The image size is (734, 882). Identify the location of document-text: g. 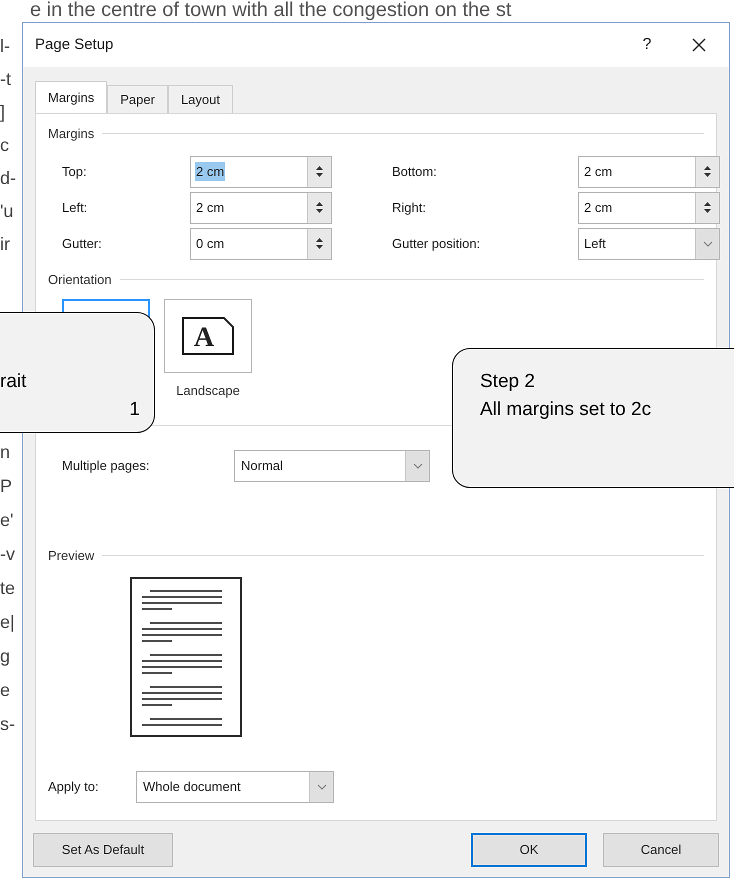
(6, 656).